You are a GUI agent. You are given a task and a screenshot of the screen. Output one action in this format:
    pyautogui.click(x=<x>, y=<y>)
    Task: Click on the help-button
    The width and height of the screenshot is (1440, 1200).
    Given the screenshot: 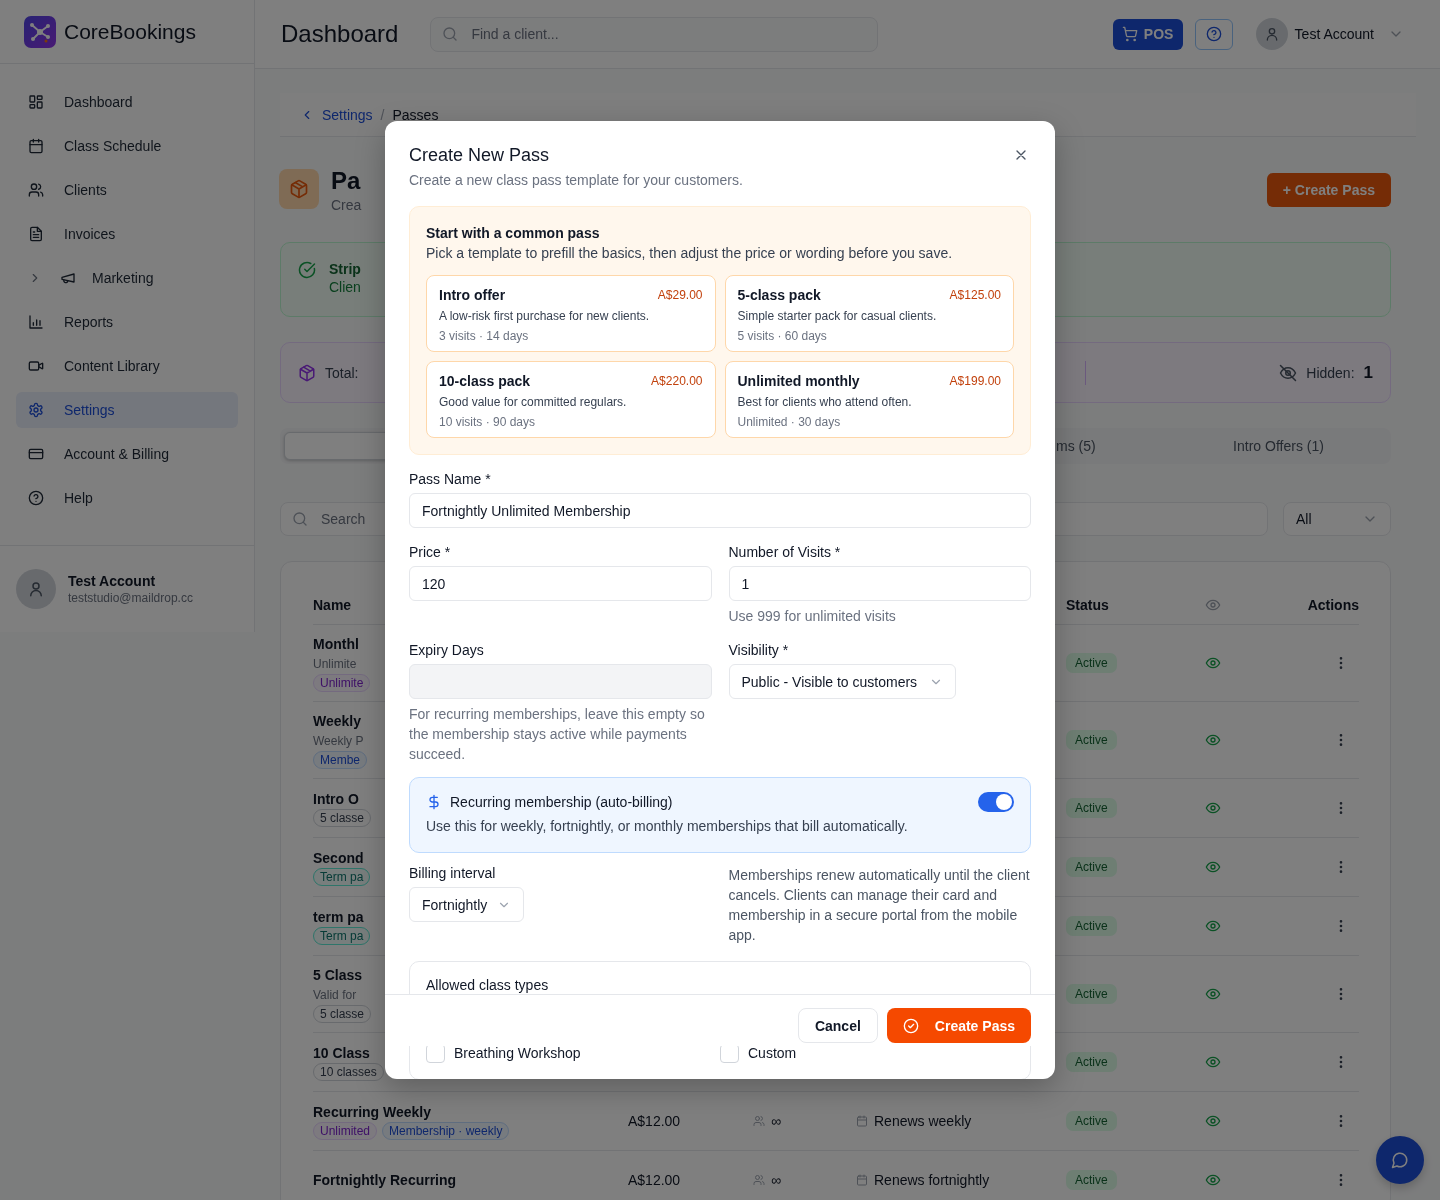 What is the action you would take?
    pyautogui.click(x=1213, y=34)
    